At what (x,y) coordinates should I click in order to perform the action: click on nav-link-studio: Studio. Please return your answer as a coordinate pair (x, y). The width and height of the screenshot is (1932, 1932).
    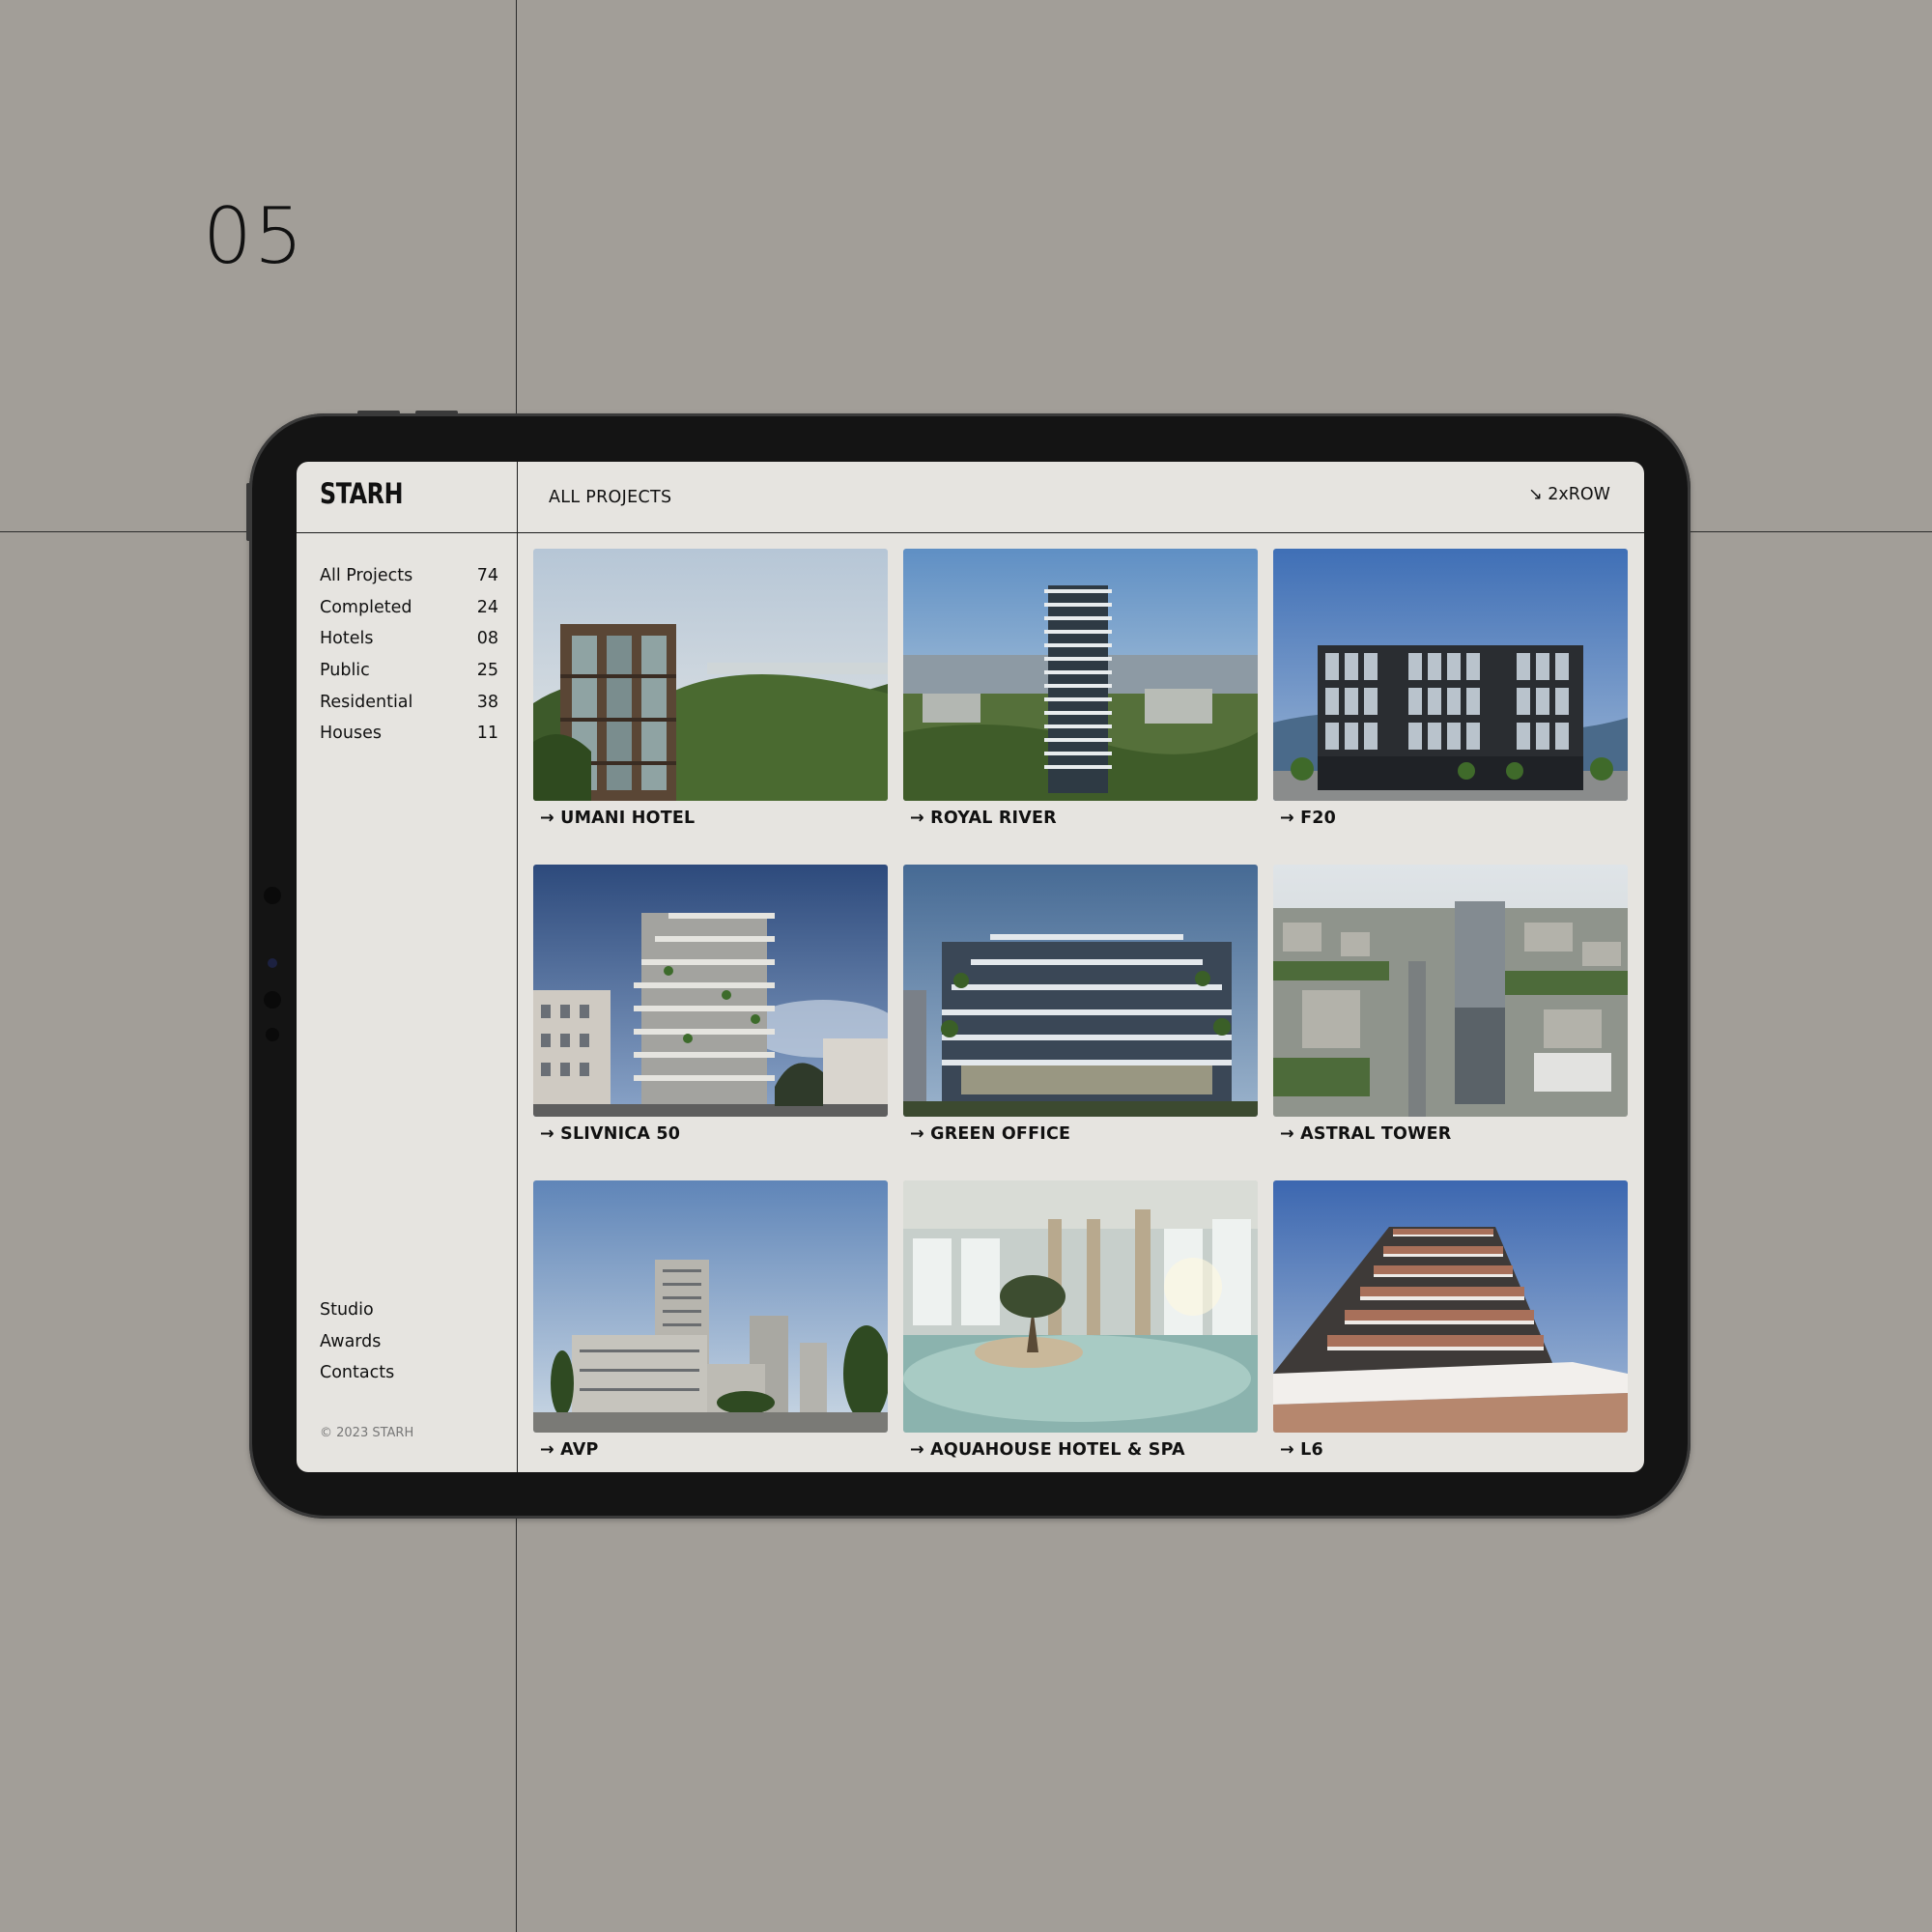
    Looking at the image, I should click on (357, 1316).